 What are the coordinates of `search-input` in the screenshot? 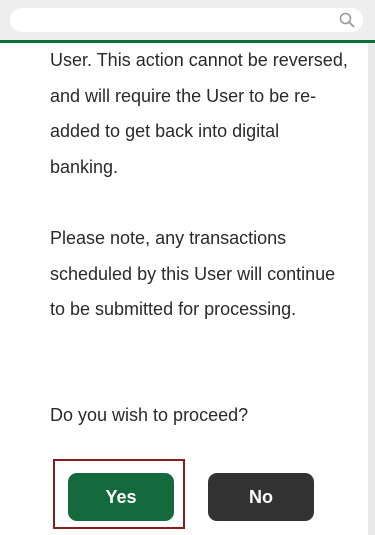 It's located at (186, 20).